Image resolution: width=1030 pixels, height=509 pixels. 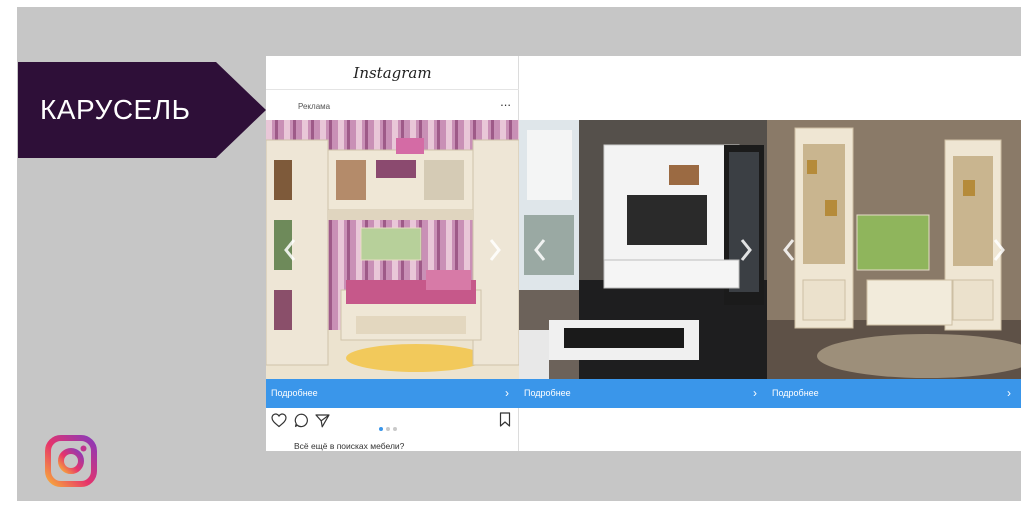 What do you see at coordinates (301, 420) in the screenshot?
I see `comment-icon` at bounding box center [301, 420].